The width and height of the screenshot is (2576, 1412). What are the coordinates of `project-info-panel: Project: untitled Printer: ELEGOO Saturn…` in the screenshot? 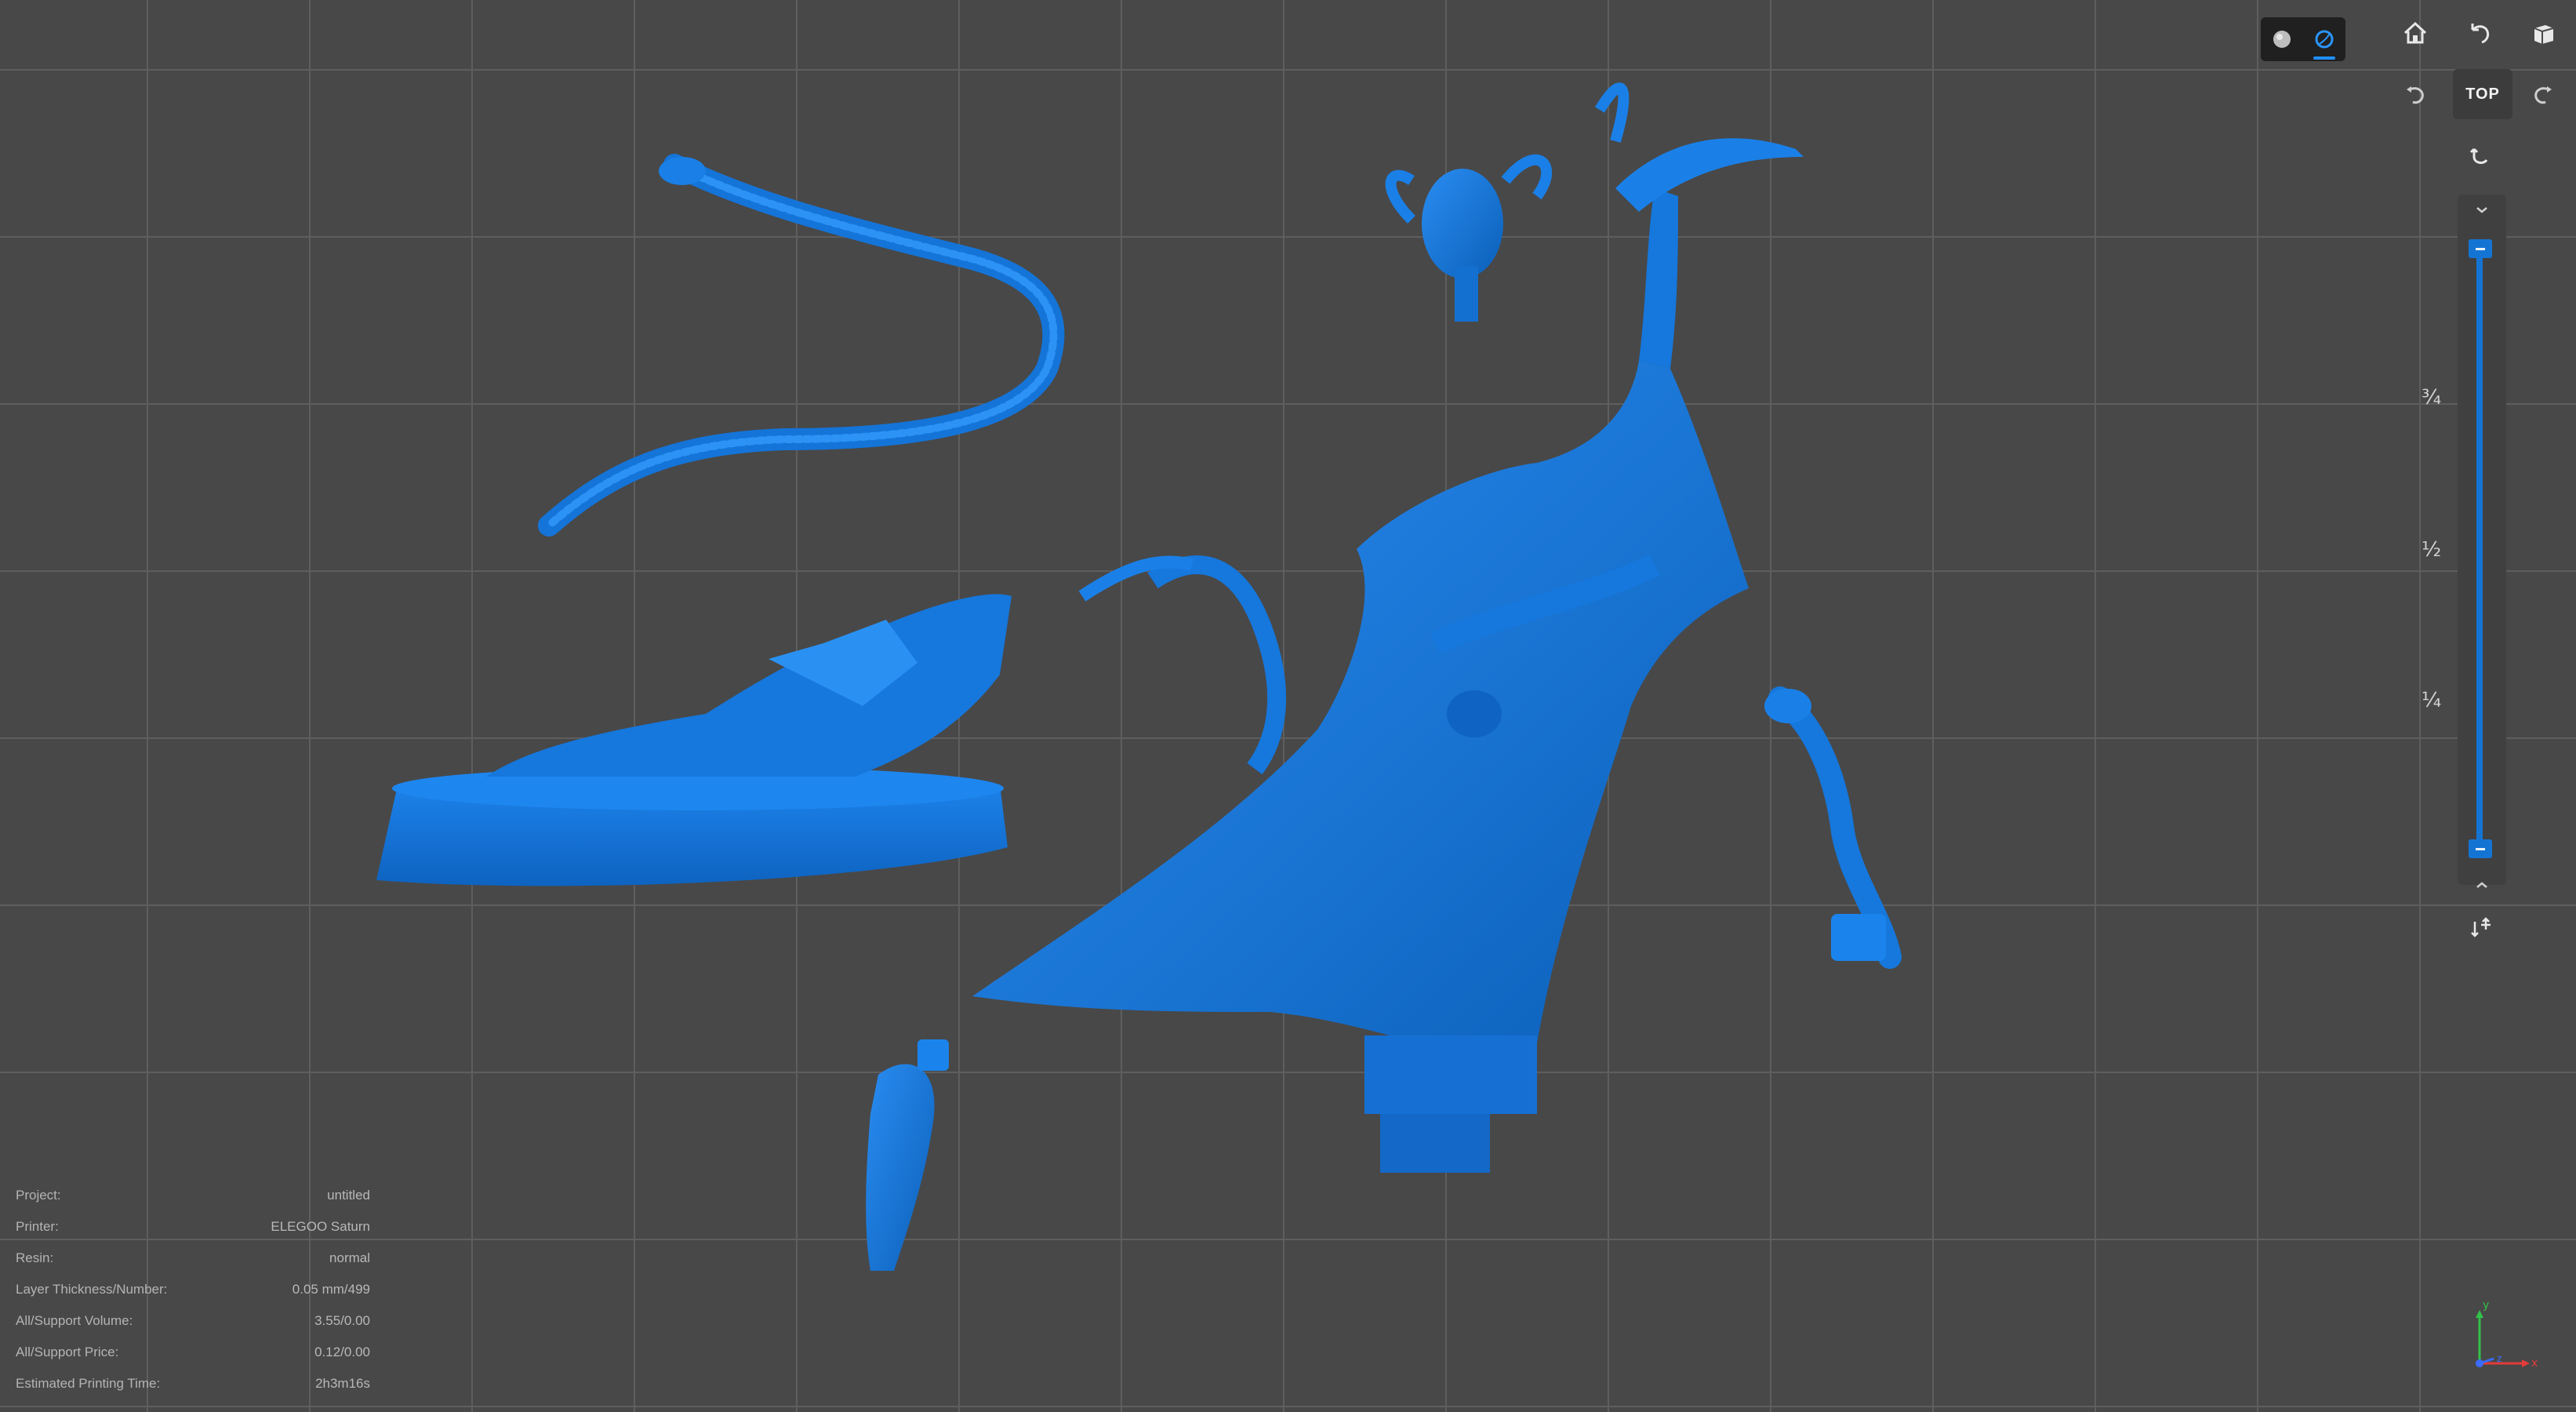 It's located at (193, 1290).